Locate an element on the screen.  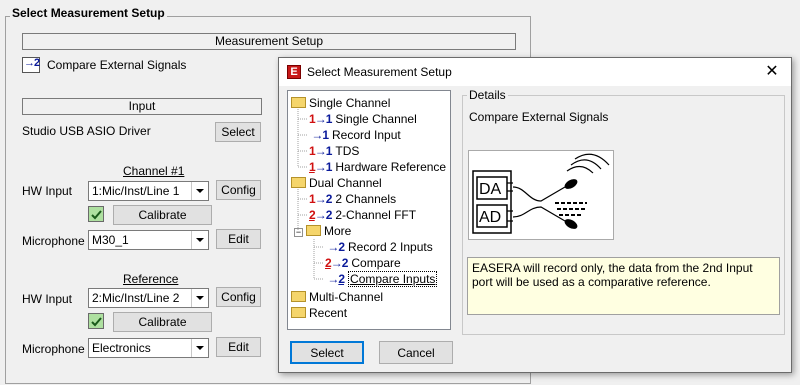
tree-folder-multi-channel: Multi-Channel is located at coordinates (337, 297).